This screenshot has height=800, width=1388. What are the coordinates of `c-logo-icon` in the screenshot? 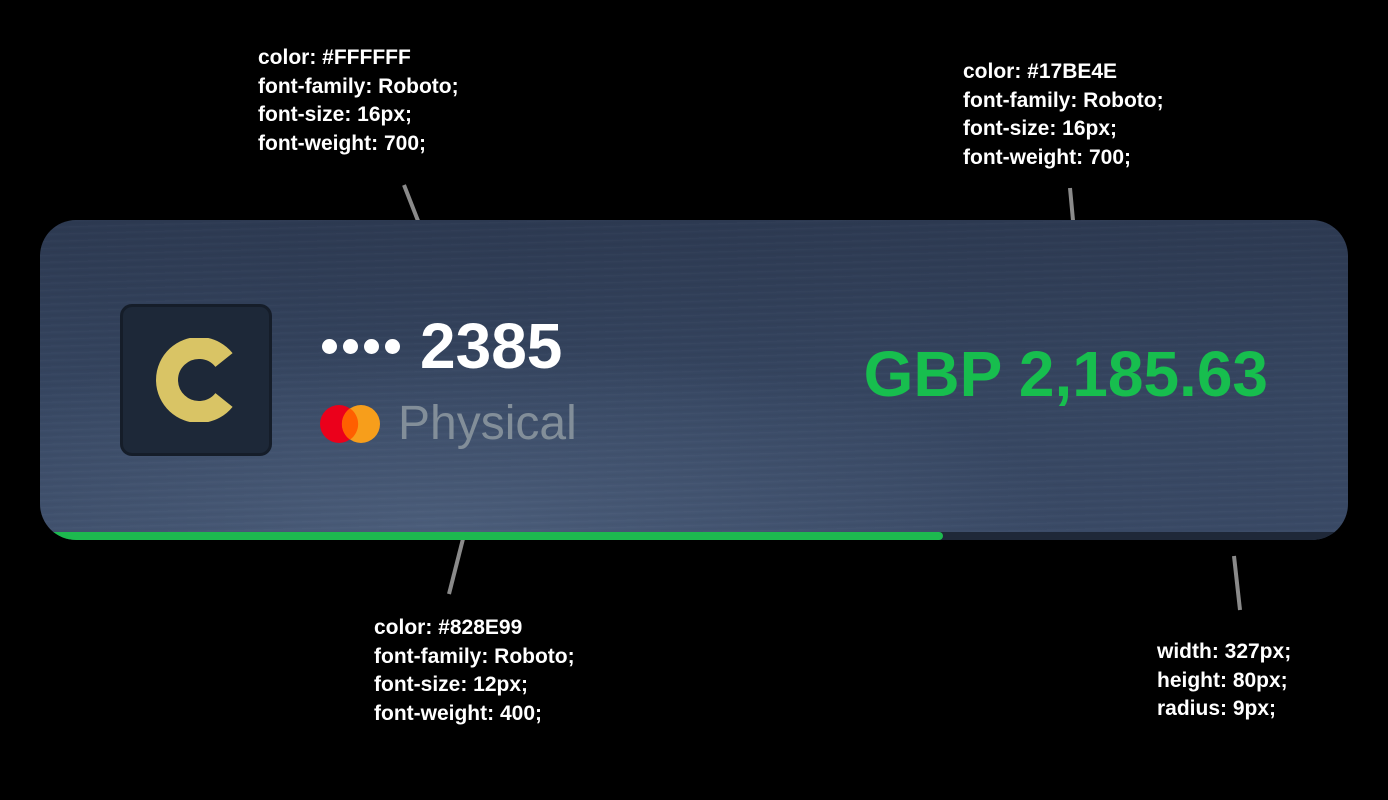 It's located at (194, 380).